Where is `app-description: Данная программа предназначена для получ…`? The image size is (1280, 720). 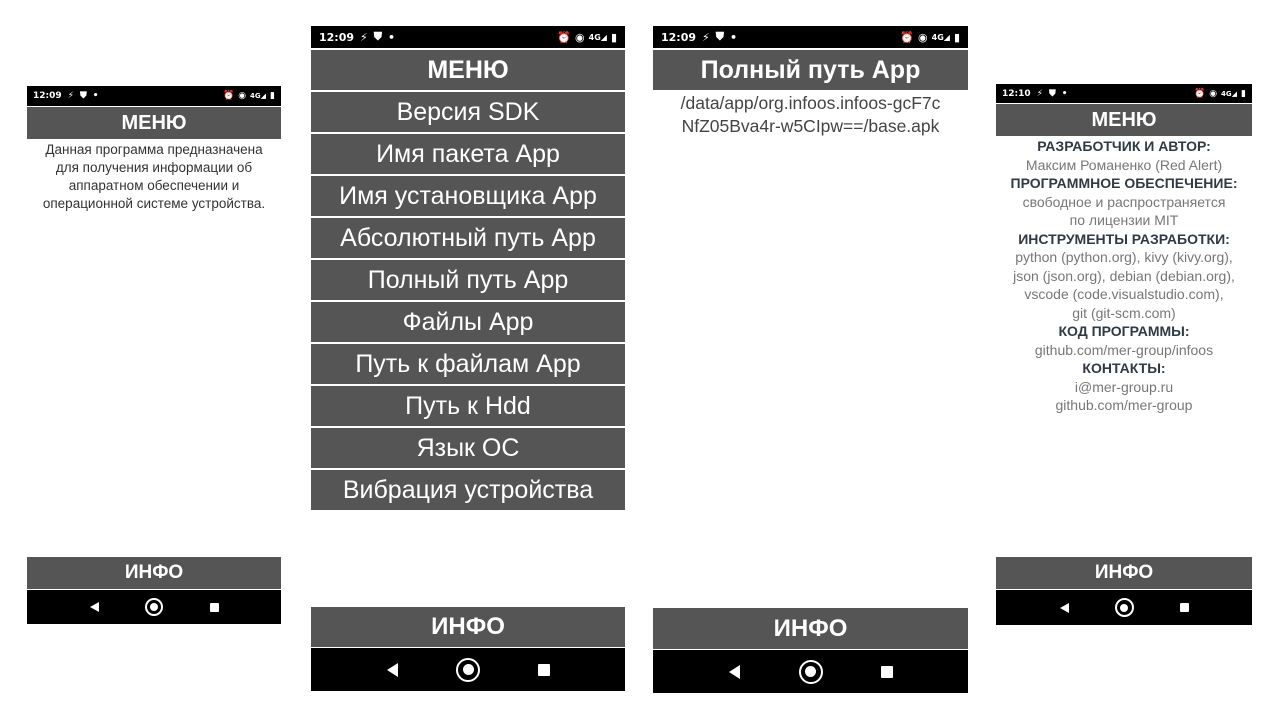
app-description: Данная программа предназначена для получ… is located at coordinates (154, 176).